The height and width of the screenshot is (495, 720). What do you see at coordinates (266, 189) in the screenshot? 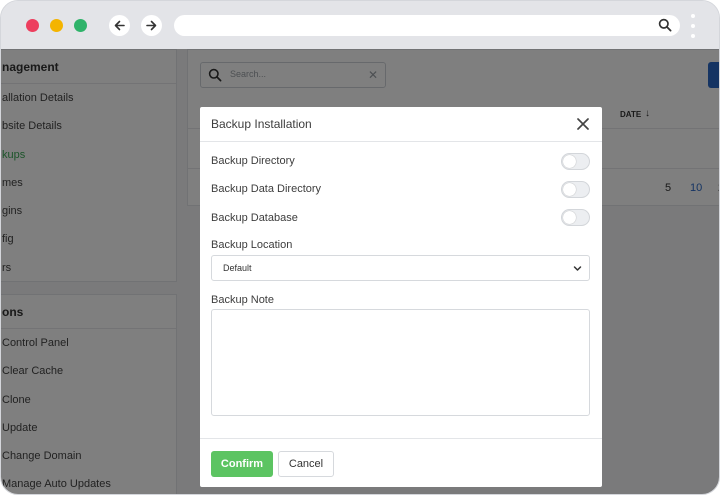
I see `backup-data-directory-label: Backup Data Directory` at bounding box center [266, 189].